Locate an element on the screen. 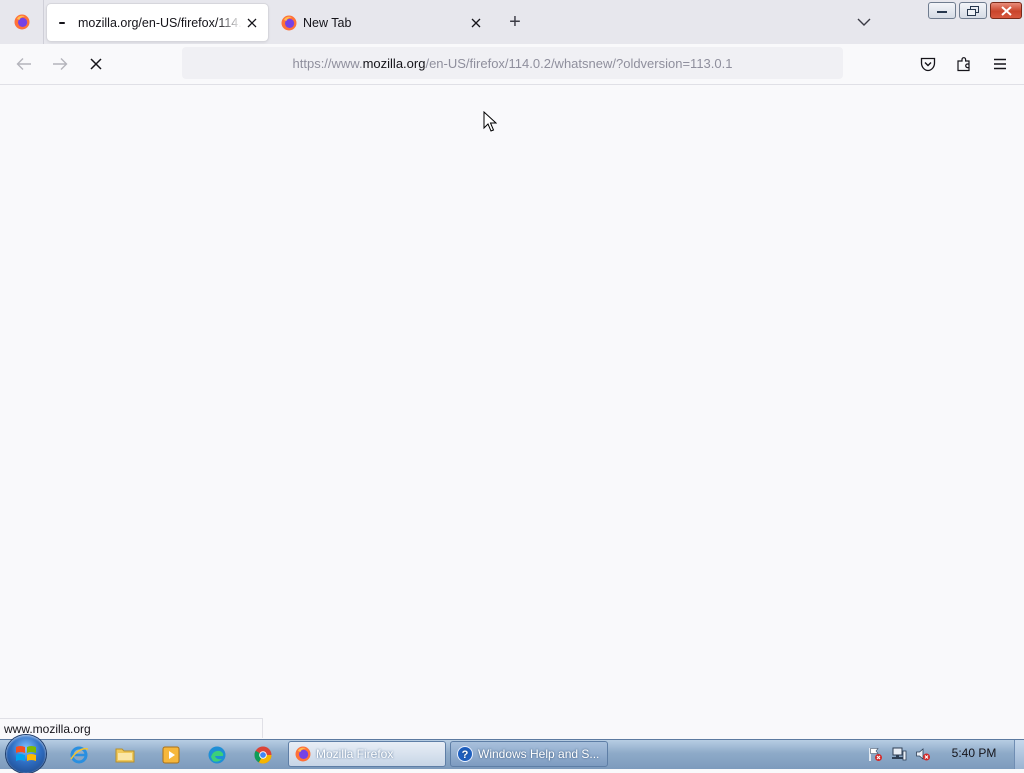 This screenshot has width=1024, height=773. forward-button is located at coordinates (60, 64).